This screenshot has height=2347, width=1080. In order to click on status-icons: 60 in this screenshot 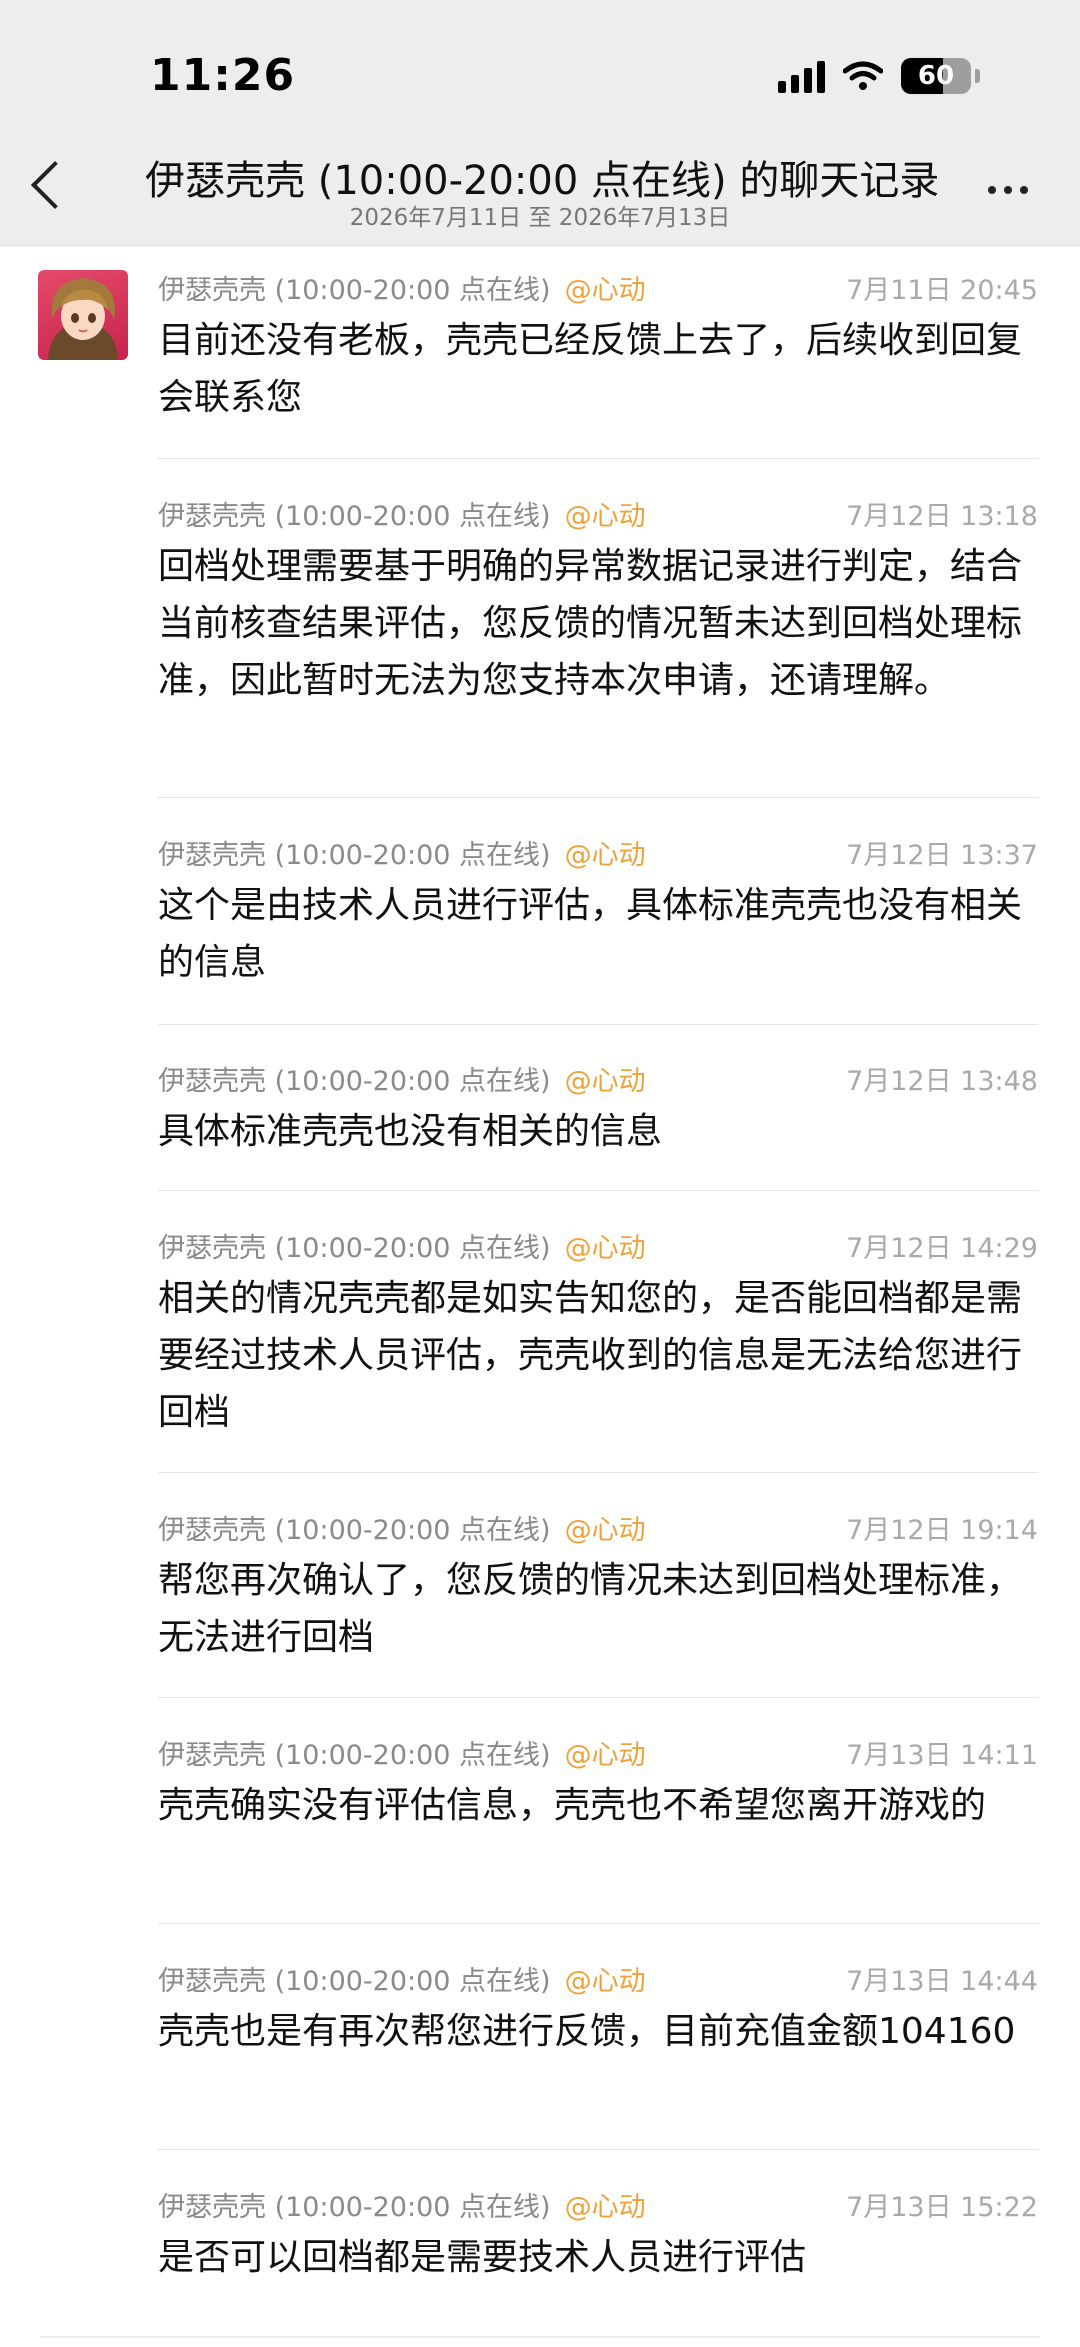, I will do `click(879, 76)`.